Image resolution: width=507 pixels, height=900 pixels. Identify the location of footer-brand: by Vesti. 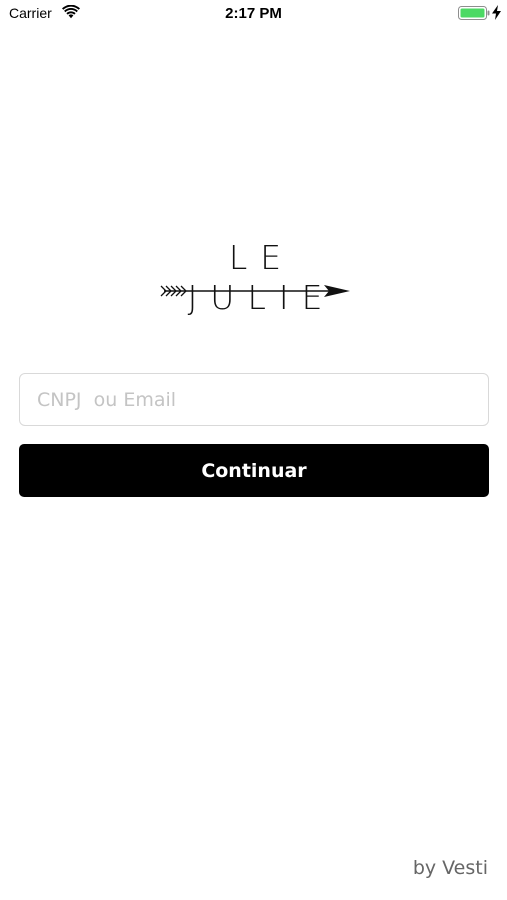
(450, 868).